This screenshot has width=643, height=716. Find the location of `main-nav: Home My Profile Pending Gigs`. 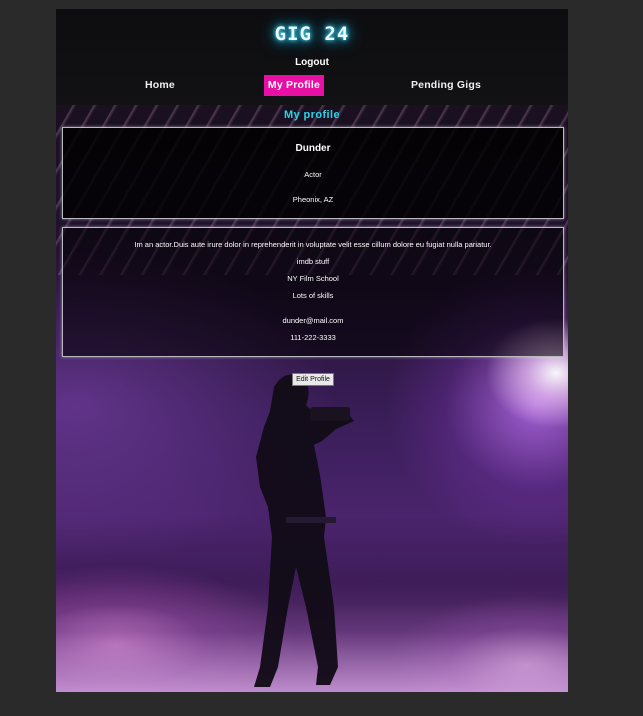

main-nav: Home My Profile Pending Gigs is located at coordinates (312, 85).